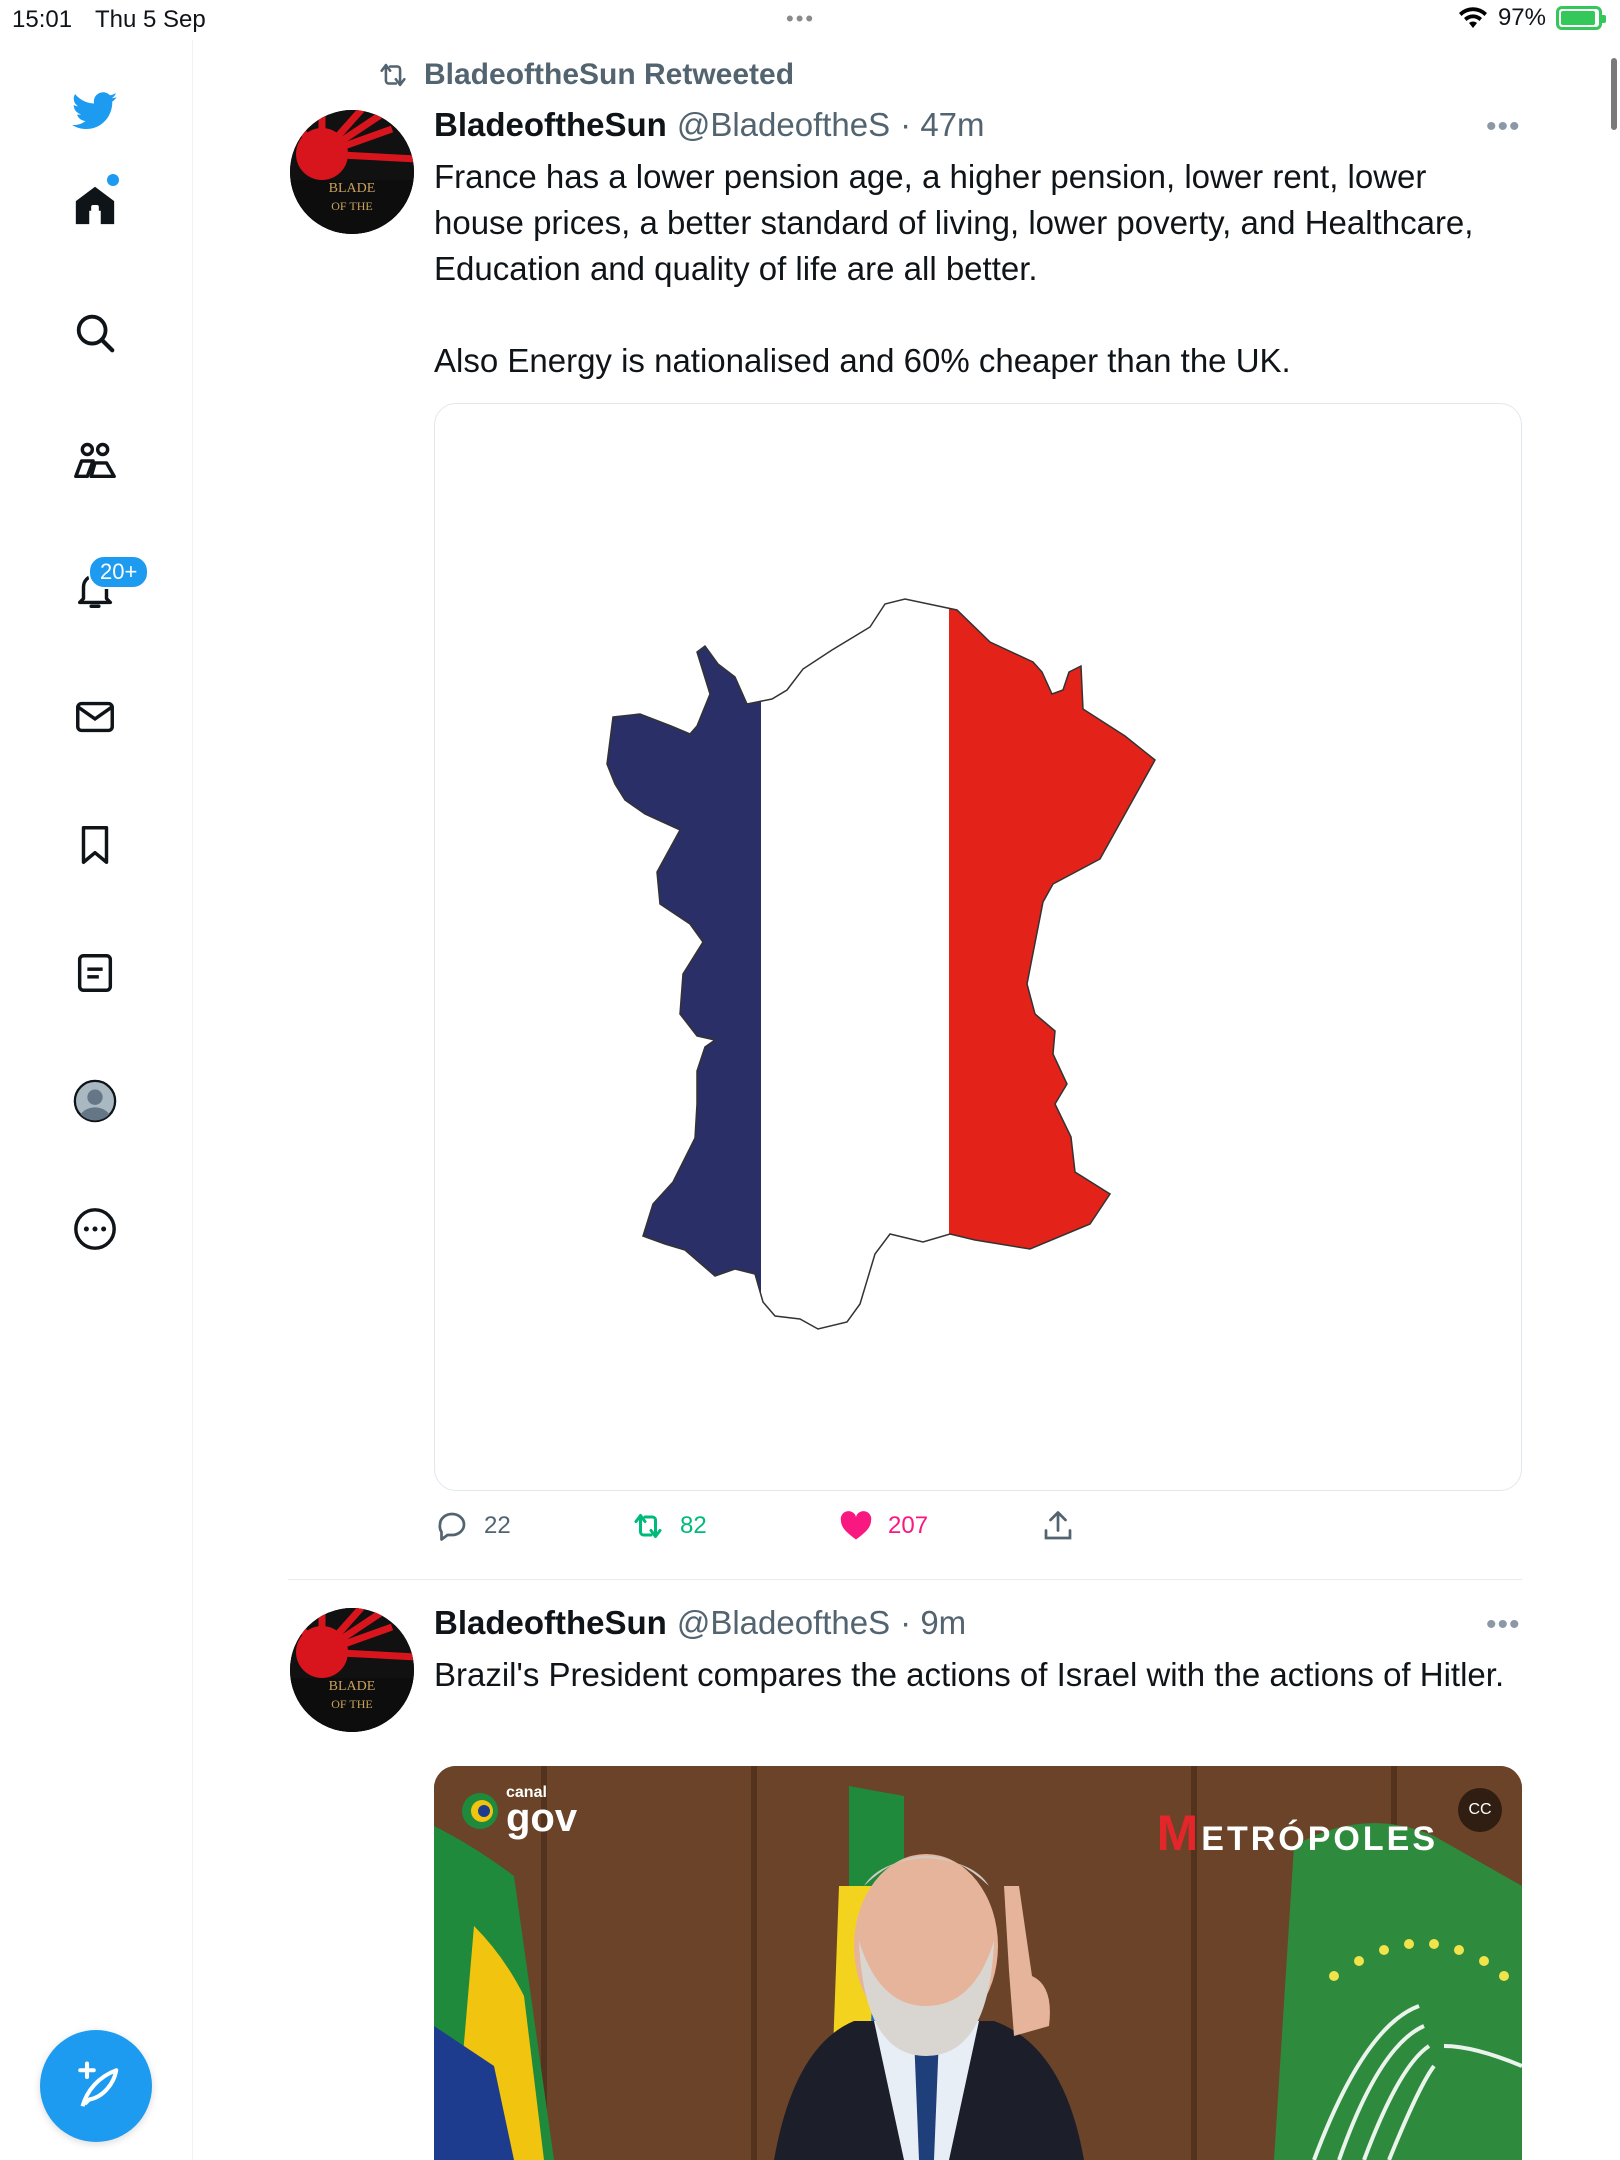  Describe the element at coordinates (95, 205) in the screenshot. I see `home-icon` at that location.